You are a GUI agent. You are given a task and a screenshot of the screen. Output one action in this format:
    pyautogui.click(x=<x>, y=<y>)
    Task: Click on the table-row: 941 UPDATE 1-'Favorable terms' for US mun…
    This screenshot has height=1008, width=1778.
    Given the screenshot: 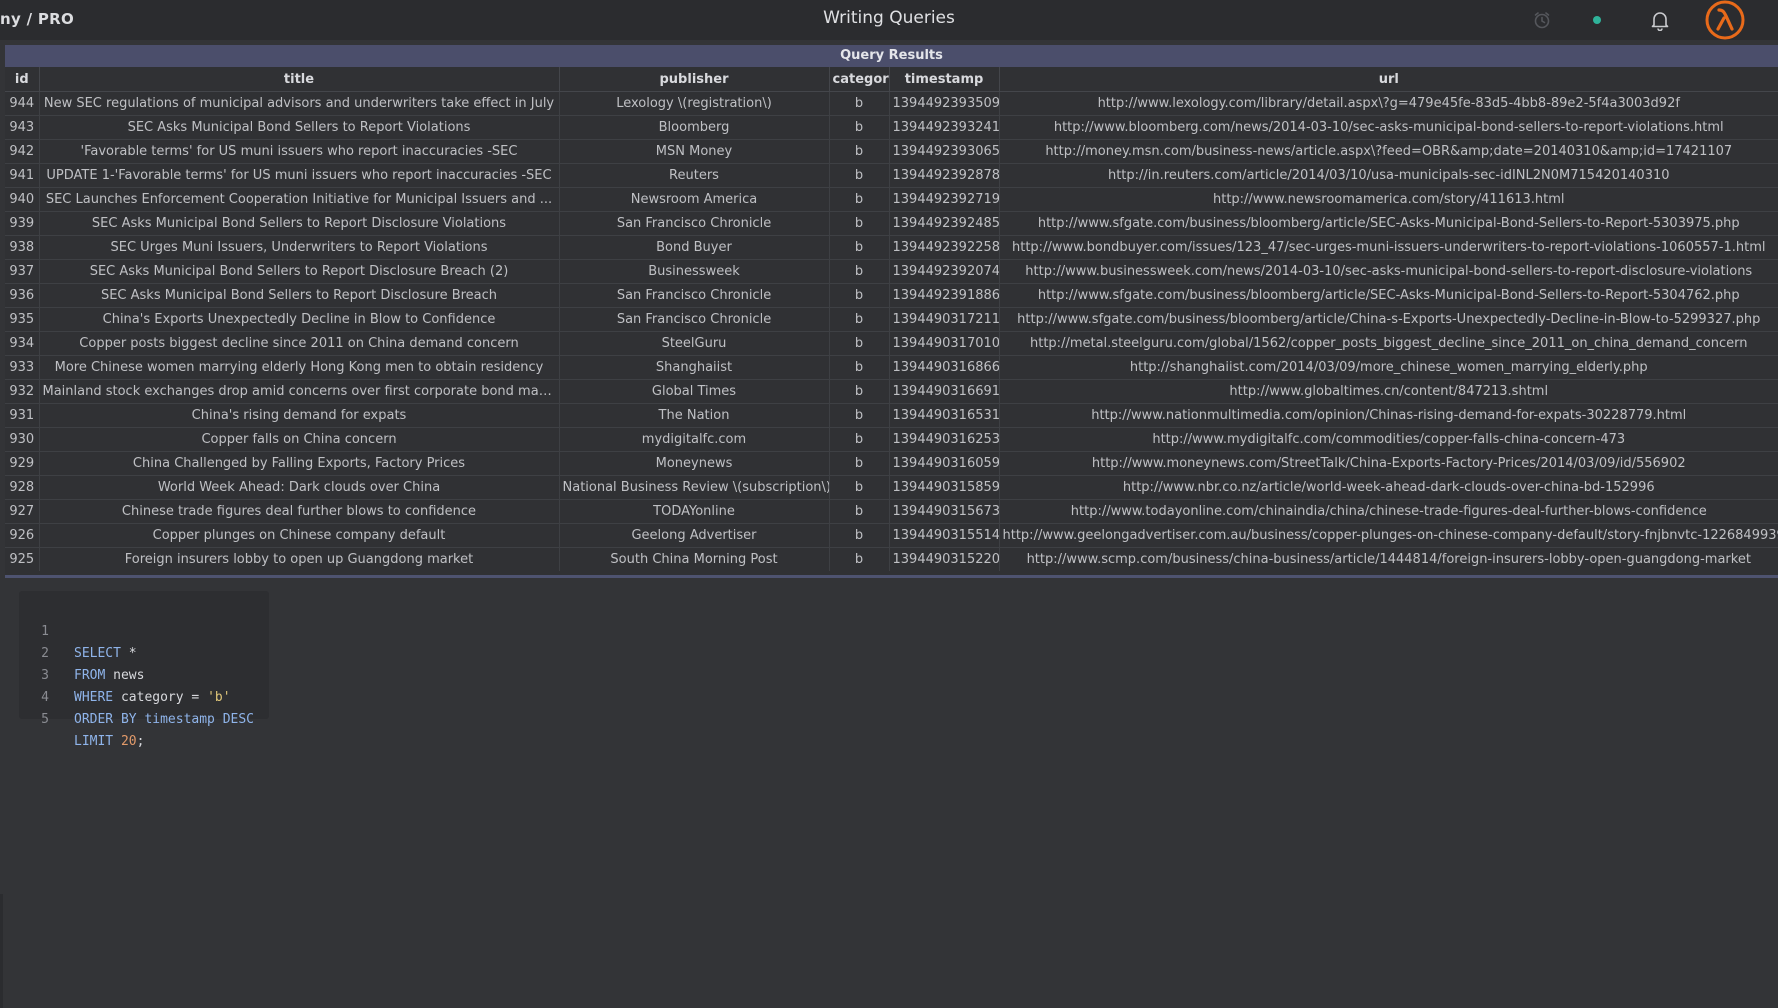 What is the action you would take?
    pyautogui.click(x=891, y=175)
    